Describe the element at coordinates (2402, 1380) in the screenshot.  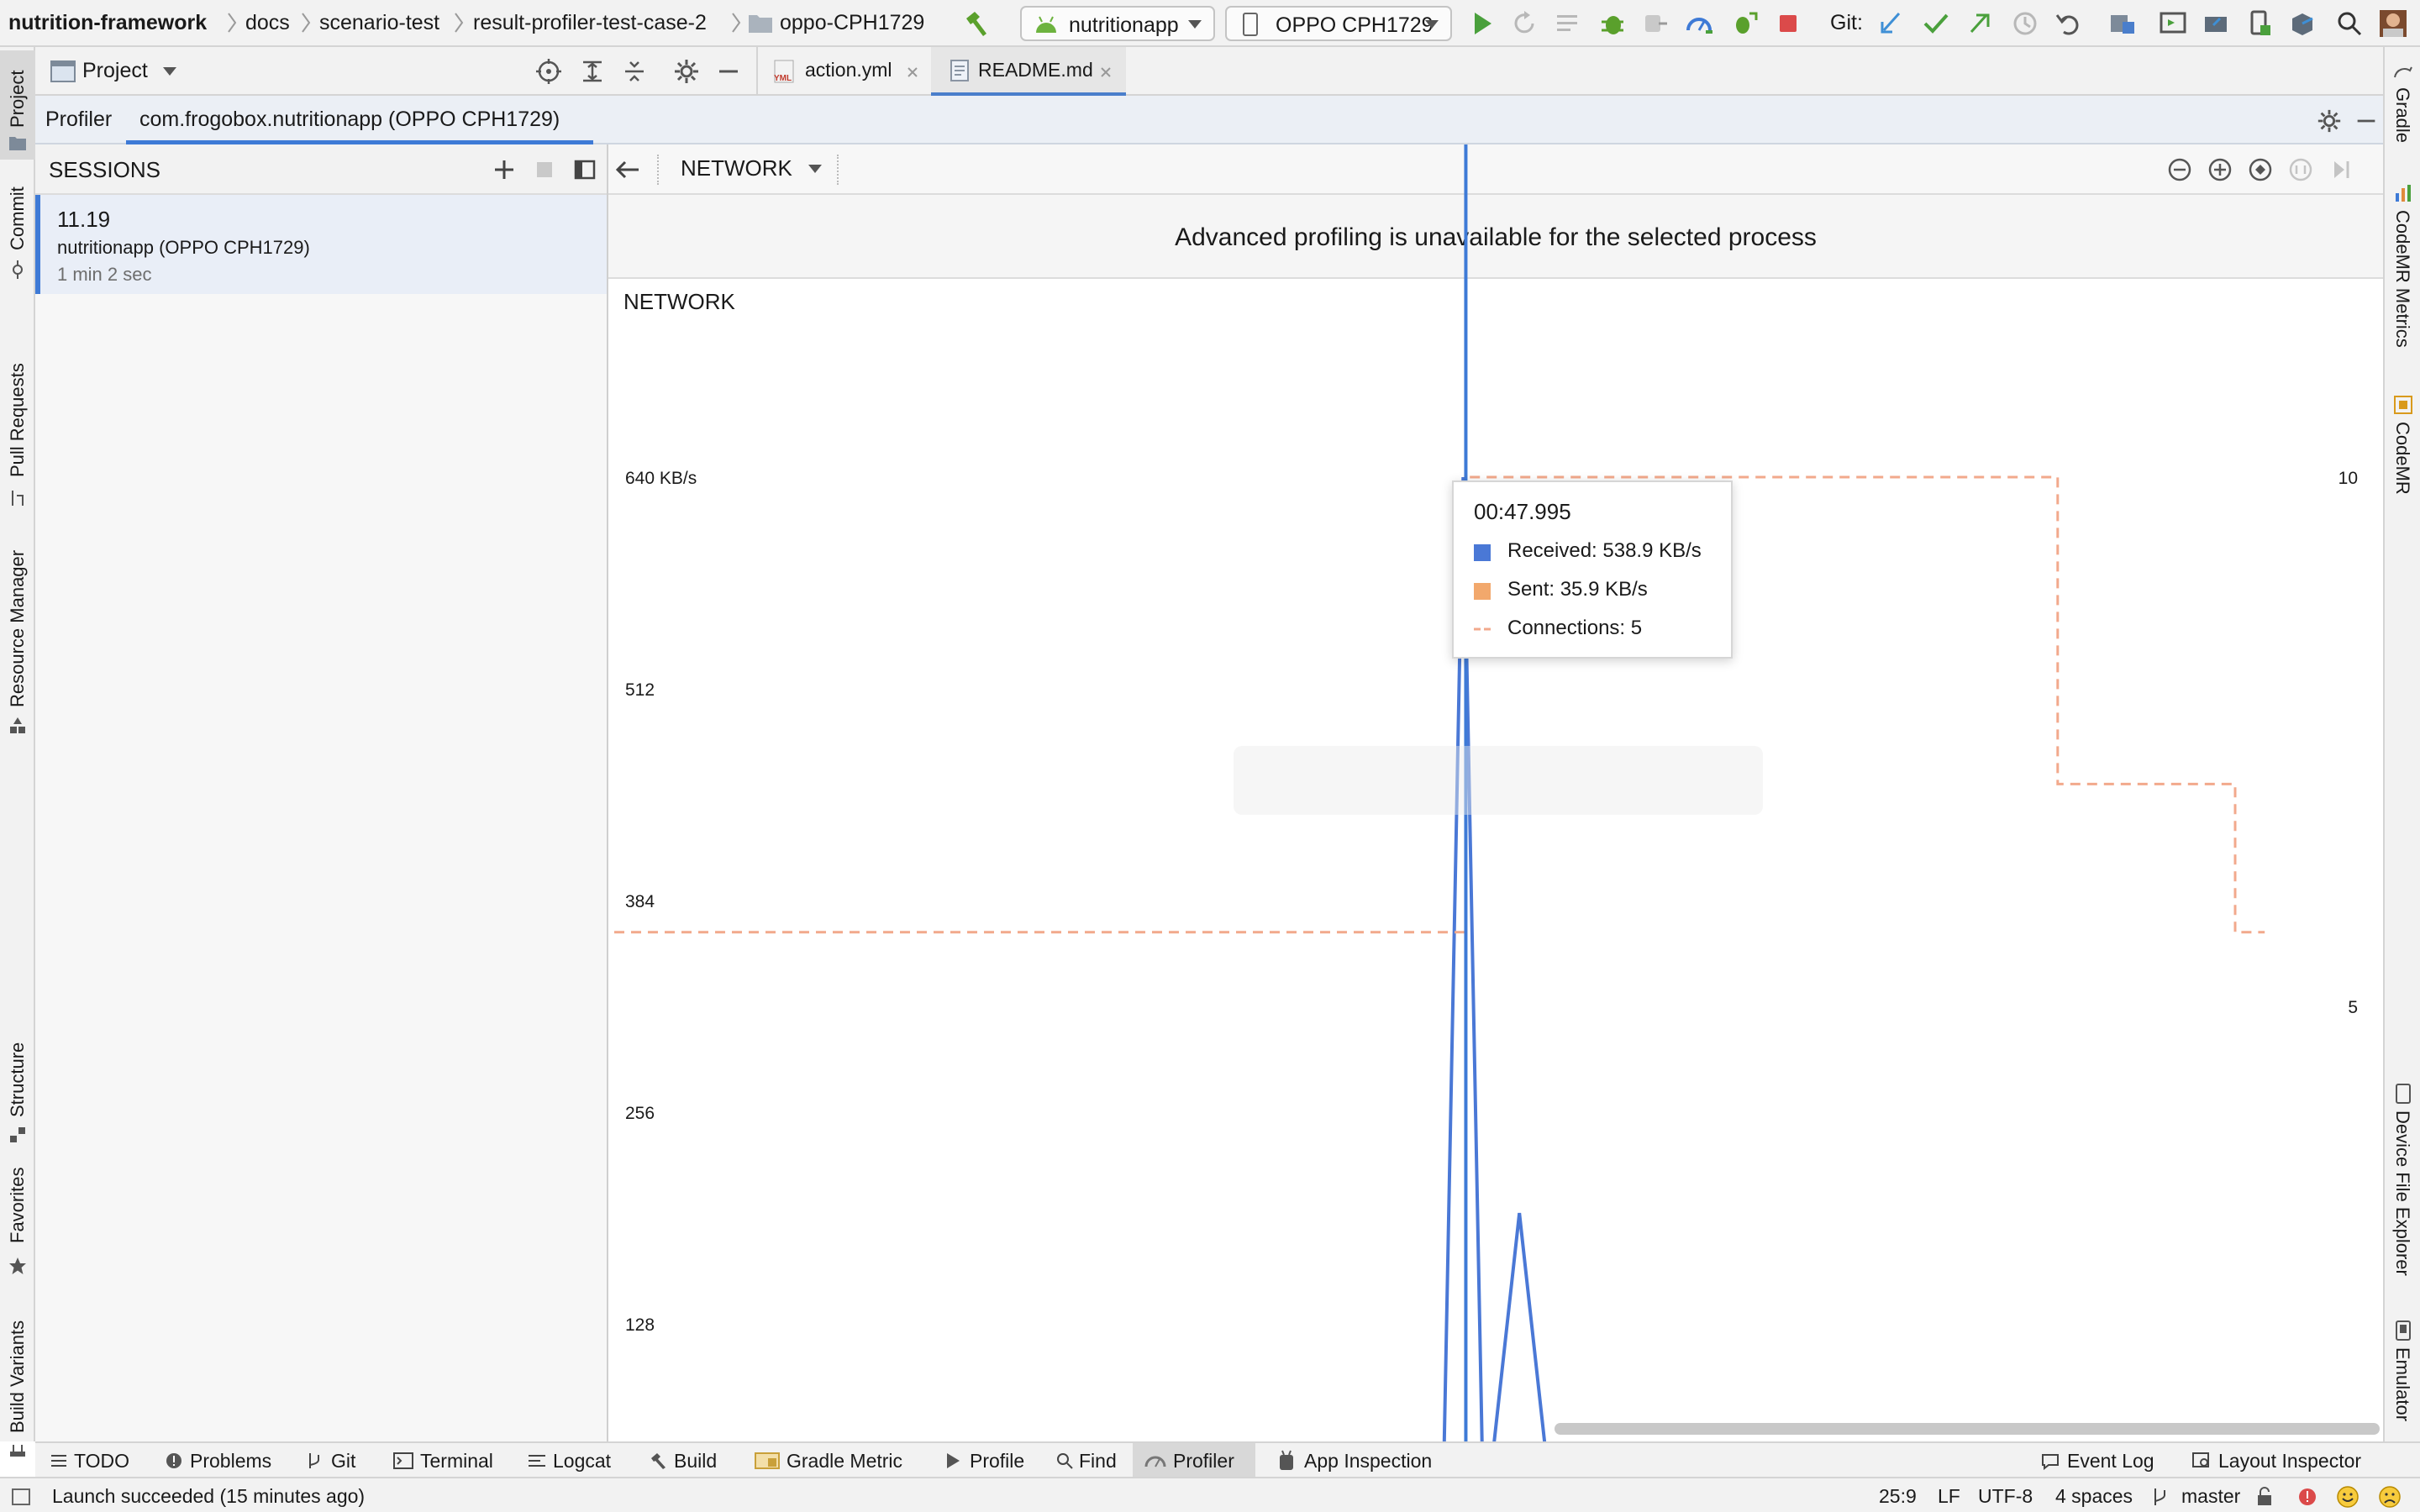
I see `tool-tab-emulator: Emulator` at that location.